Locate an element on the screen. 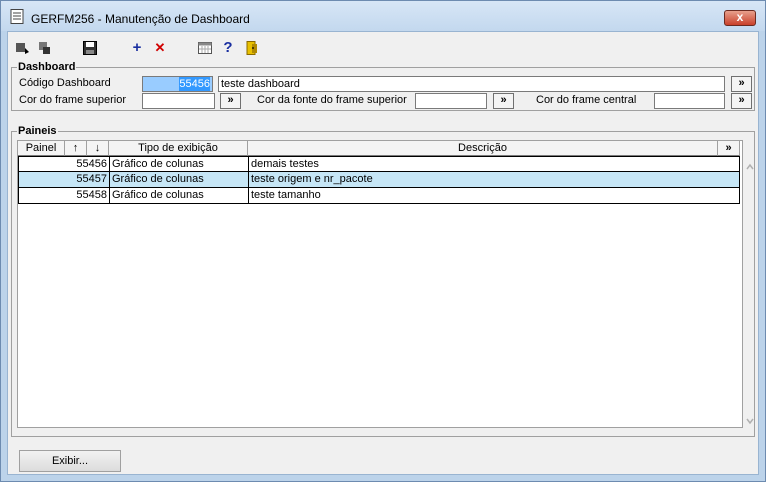 The image size is (766, 482). exit-icon is located at coordinates (252, 48).